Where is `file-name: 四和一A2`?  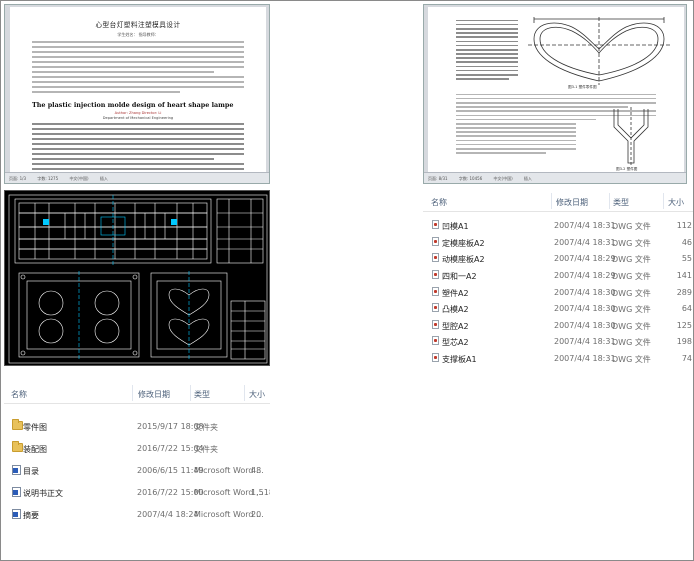
file-name: 四和一A2 is located at coordinates (459, 276).